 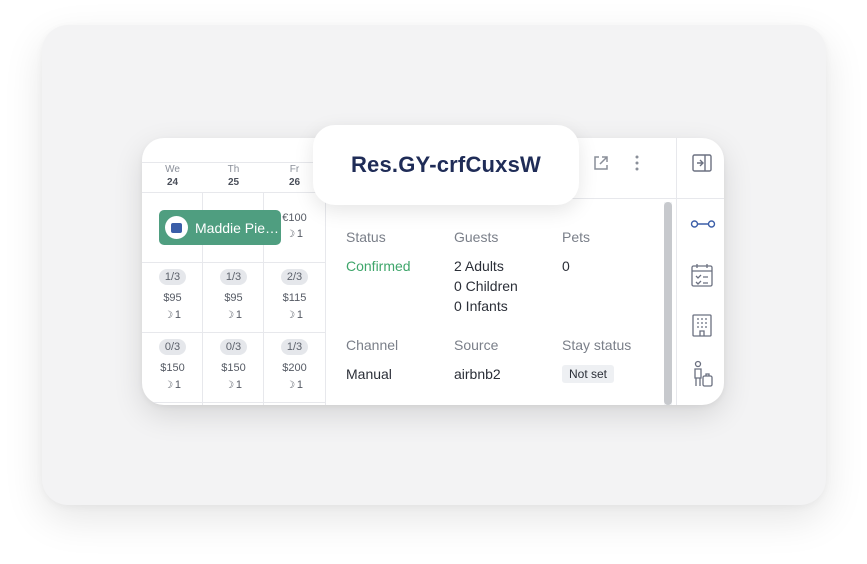 I want to click on day-header-we: We 24, so click(x=172, y=177).